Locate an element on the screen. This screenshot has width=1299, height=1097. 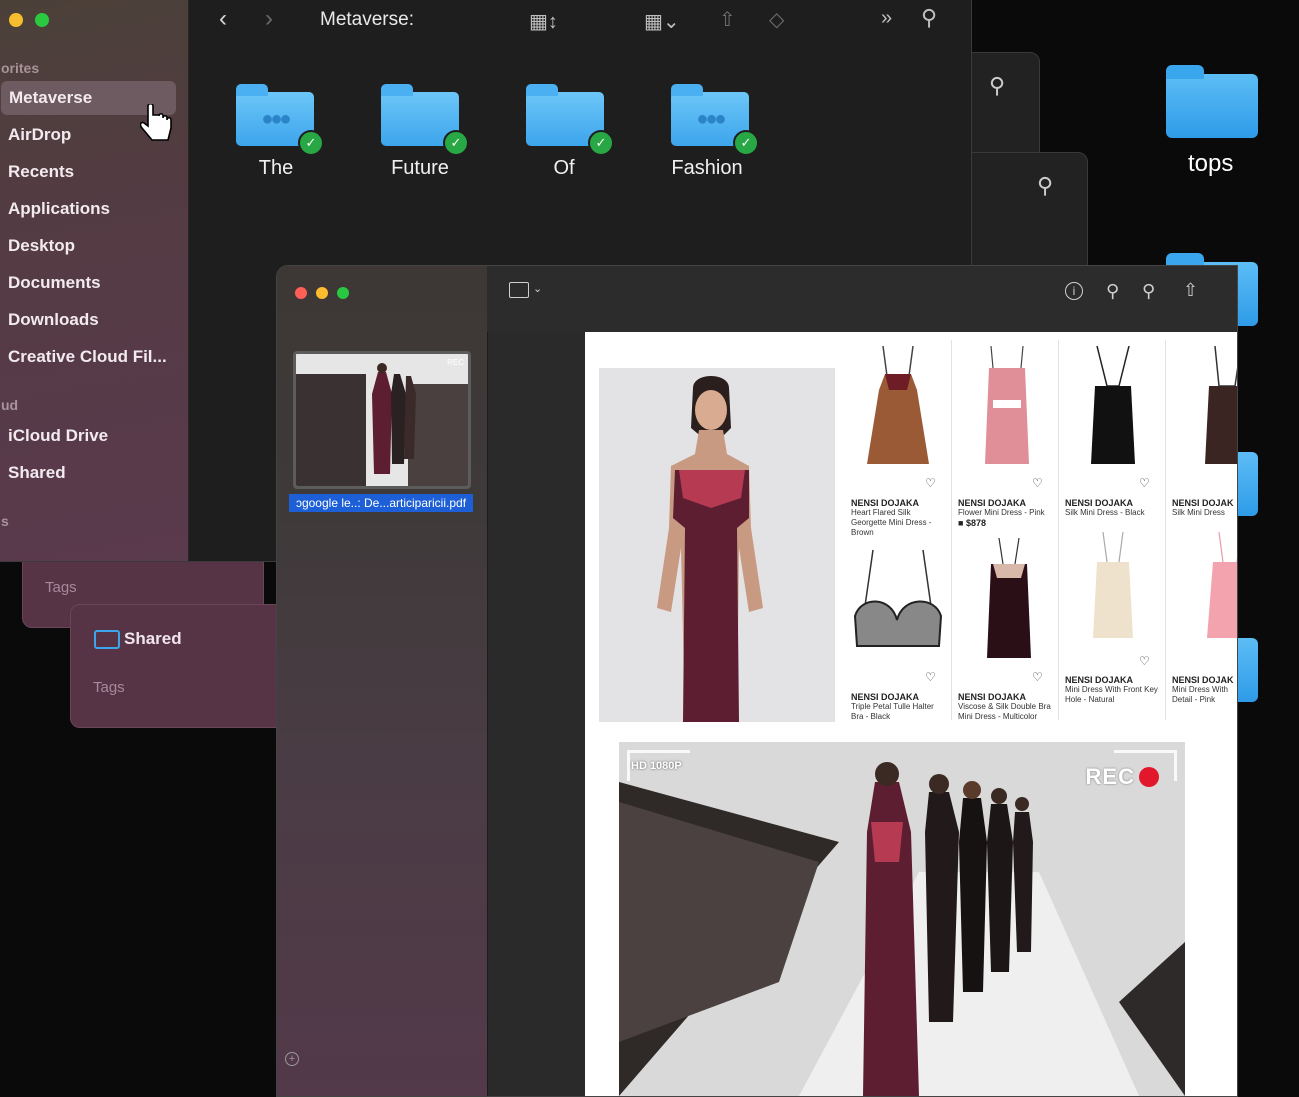
product-card: NENSI DOJAK Silk Mini Dress is located at coordinates (1204, 507).